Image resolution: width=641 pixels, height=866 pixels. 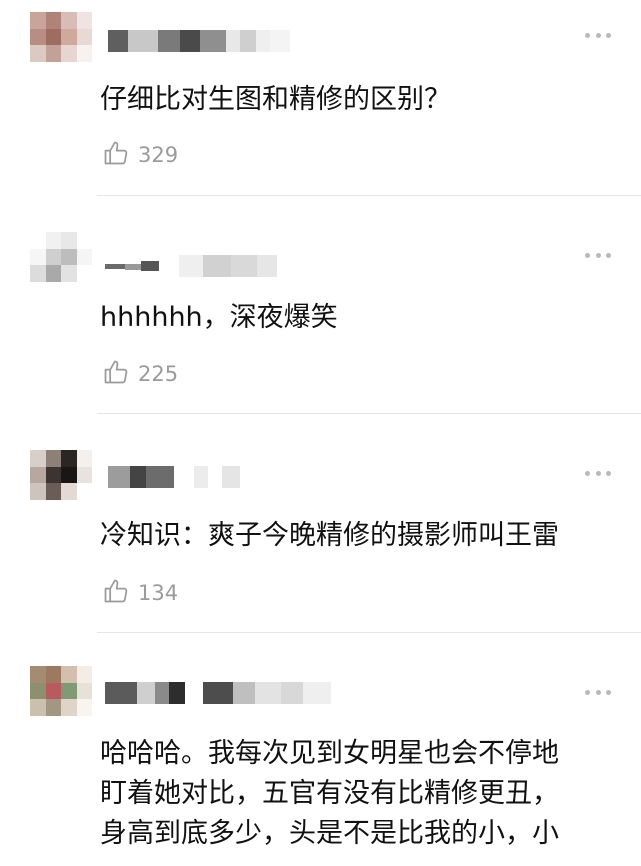 I want to click on comment-text-line: 哈哈哈。我每次见到女明星也会不停地, so click(x=329, y=753).